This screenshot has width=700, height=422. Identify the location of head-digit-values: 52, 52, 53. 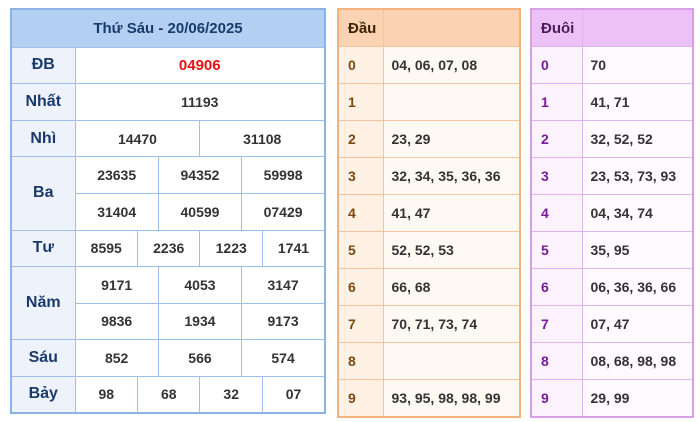
(451, 250).